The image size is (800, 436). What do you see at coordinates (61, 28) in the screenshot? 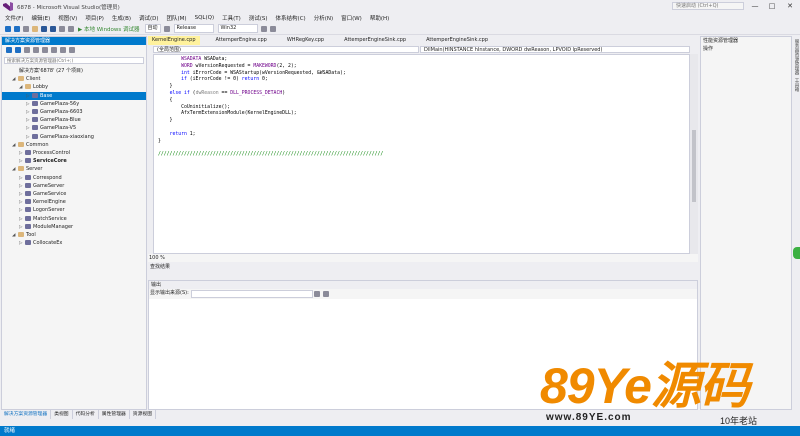
I see `undo-icon` at bounding box center [61, 28].